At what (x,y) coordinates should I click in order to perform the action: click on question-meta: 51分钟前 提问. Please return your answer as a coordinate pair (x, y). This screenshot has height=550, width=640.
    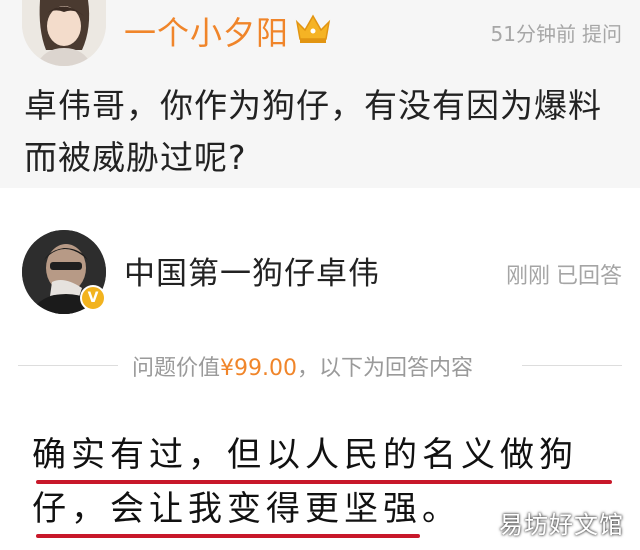
    Looking at the image, I should click on (556, 32).